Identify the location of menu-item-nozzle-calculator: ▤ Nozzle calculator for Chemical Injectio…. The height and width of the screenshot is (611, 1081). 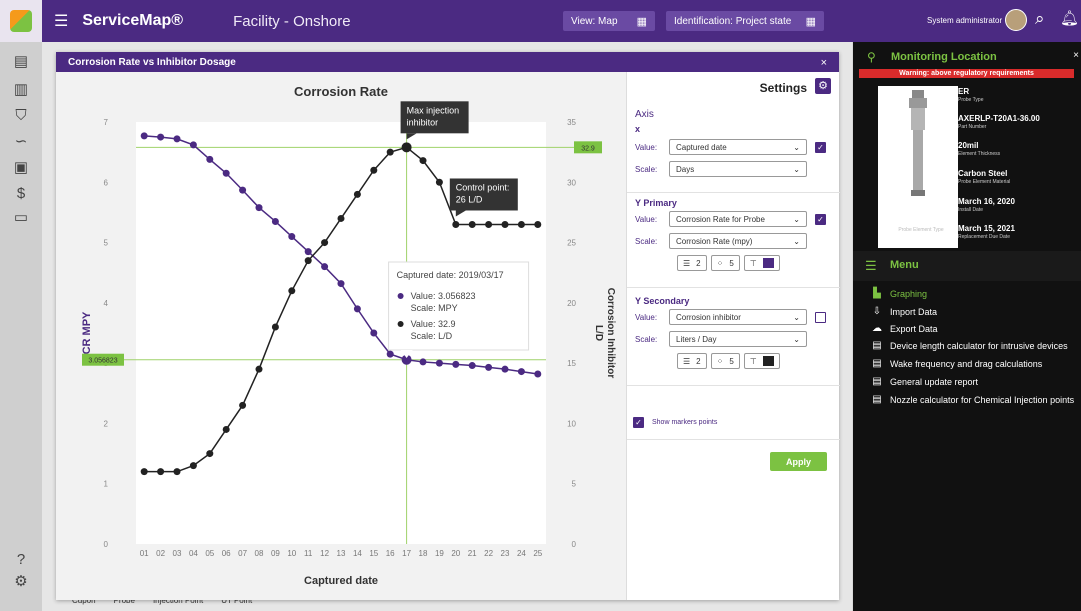
(972, 399).